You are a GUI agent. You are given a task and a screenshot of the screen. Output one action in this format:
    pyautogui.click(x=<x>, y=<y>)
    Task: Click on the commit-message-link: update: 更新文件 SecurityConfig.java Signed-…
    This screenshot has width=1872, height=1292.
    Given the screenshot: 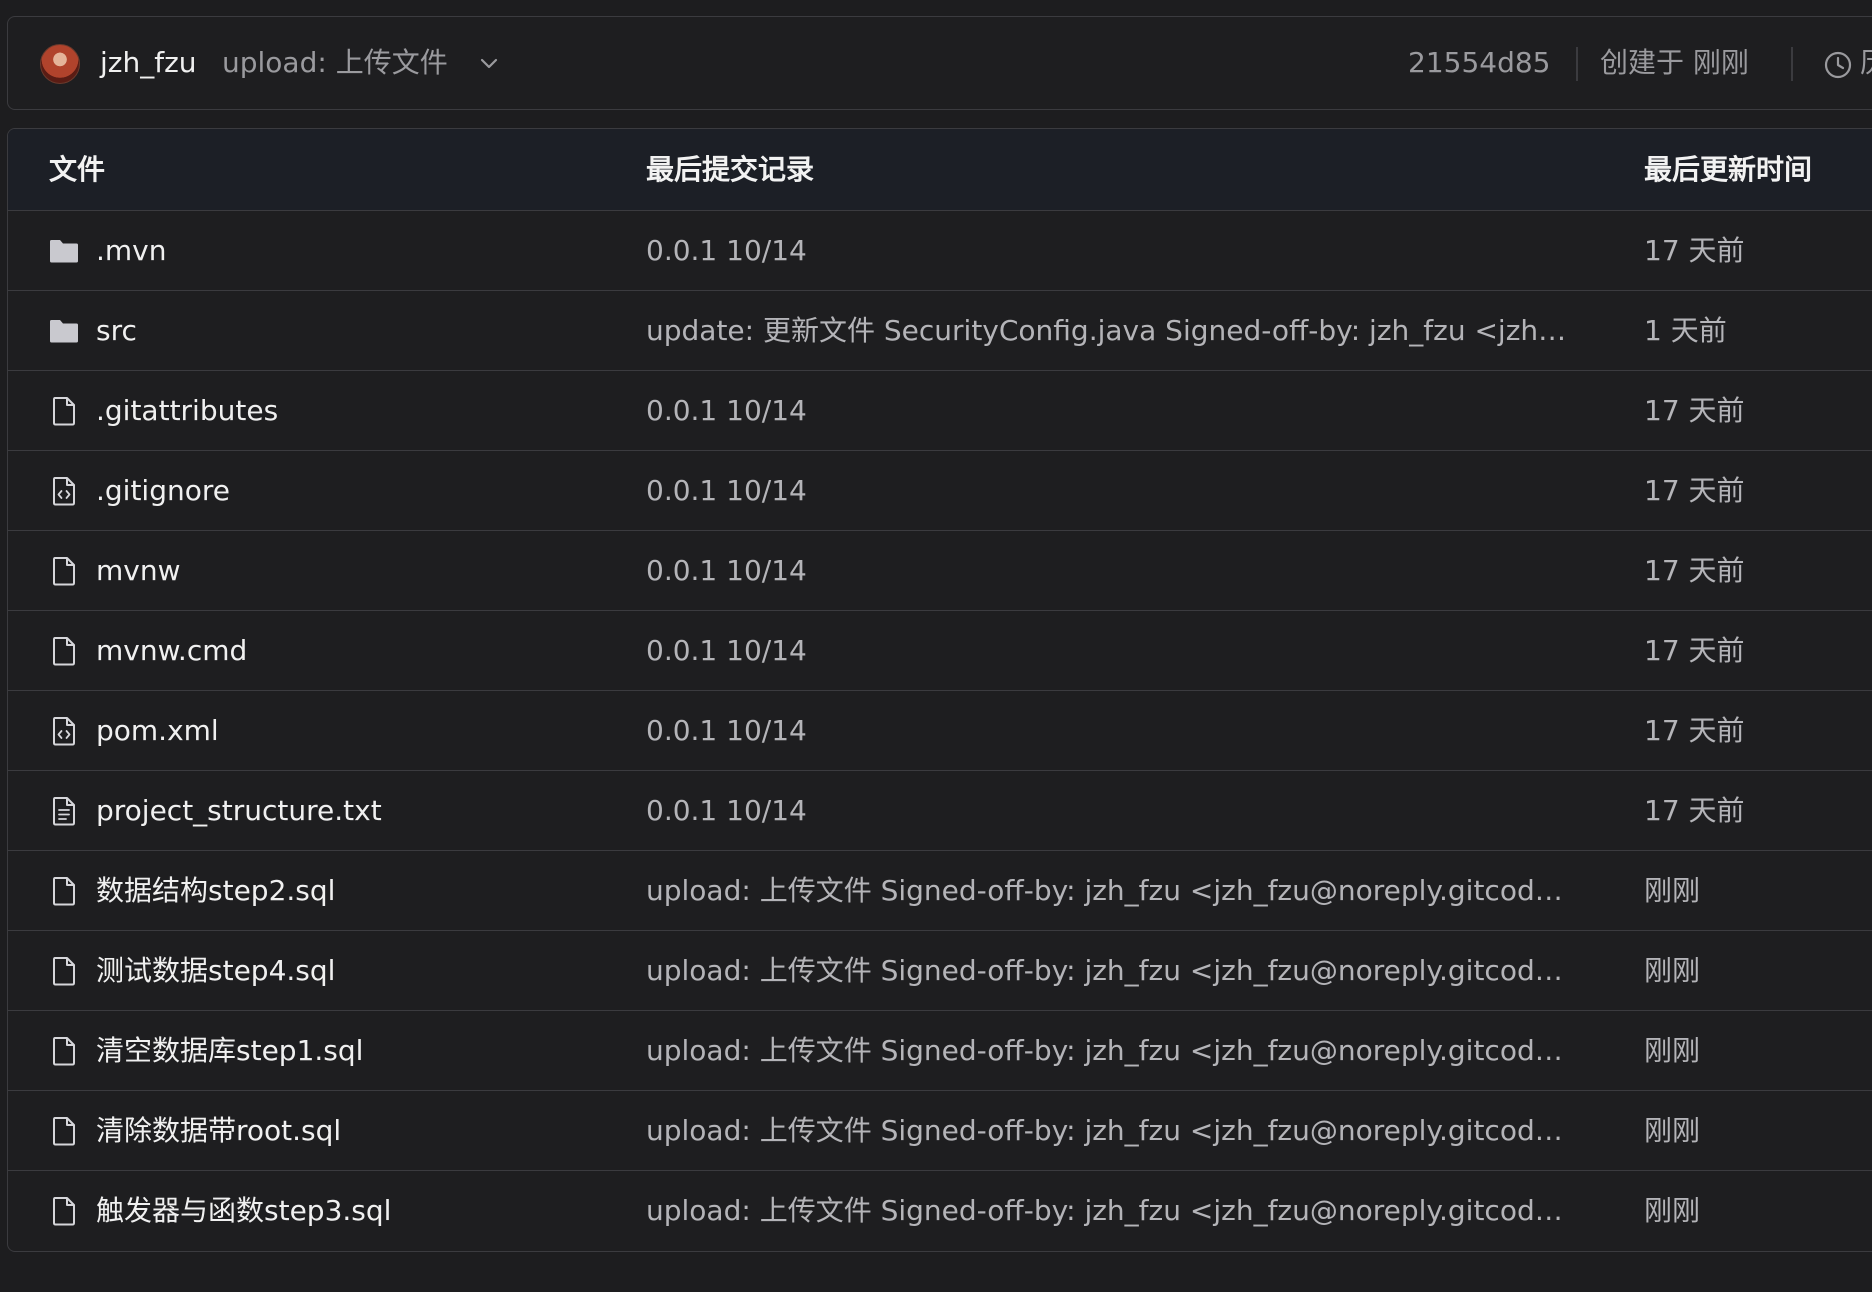 What is the action you would take?
    pyautogui.click(x=1111, y=330)
    